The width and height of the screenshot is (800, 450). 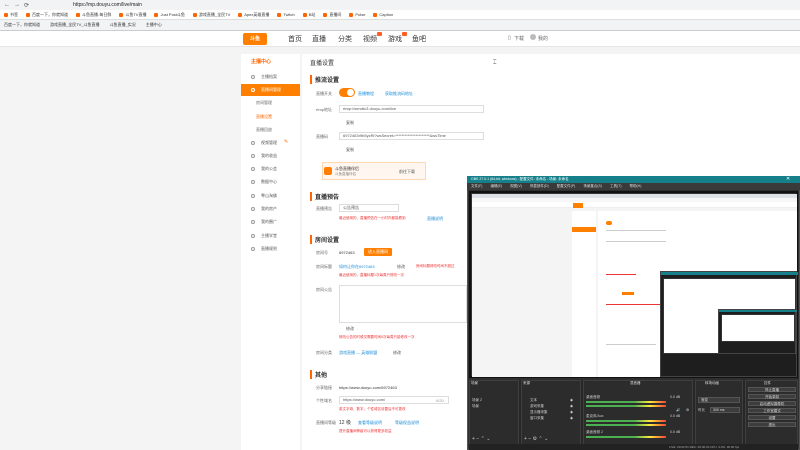 What do you see at coordinates (253, 15) in the screenshot?
I see `bookmark: Apex英雄直播` at bounding box center [253, 15].